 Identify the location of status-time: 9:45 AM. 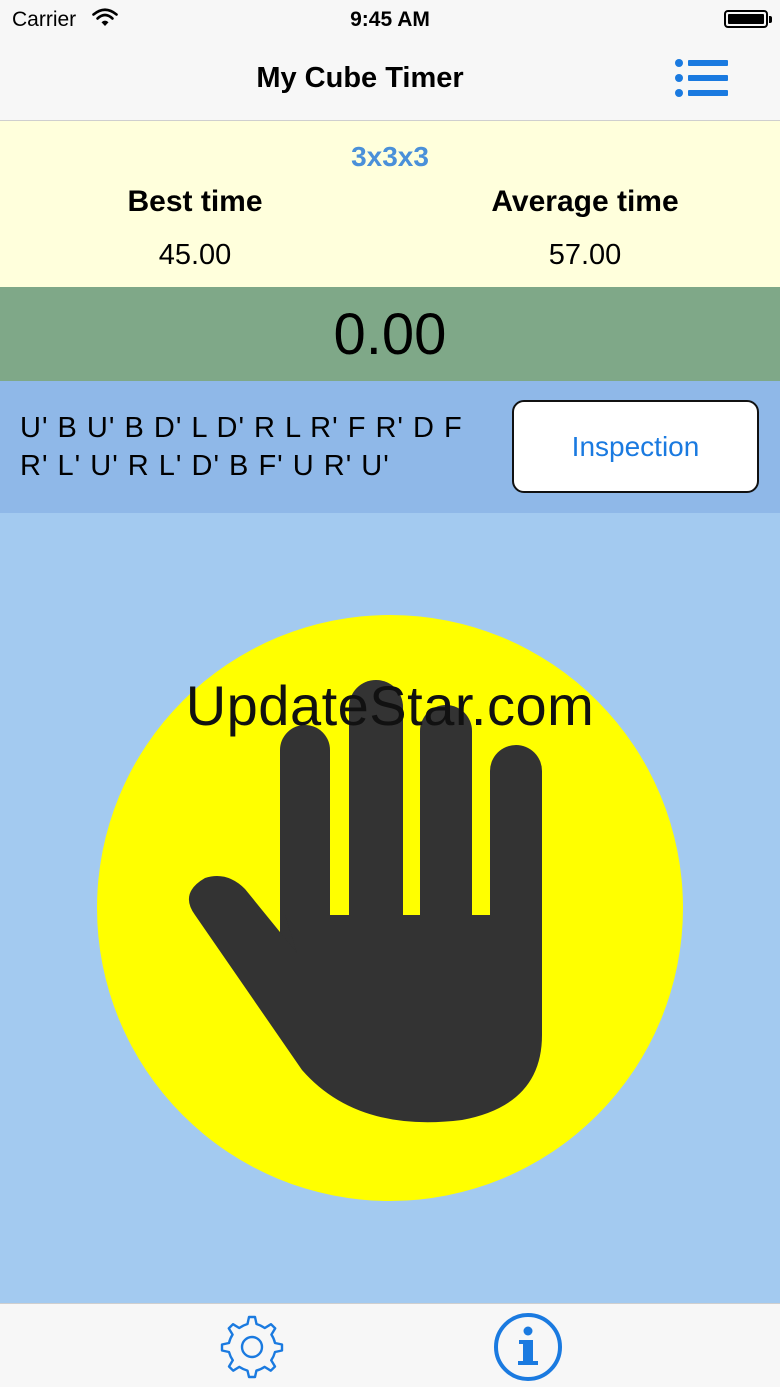
(390, 19).